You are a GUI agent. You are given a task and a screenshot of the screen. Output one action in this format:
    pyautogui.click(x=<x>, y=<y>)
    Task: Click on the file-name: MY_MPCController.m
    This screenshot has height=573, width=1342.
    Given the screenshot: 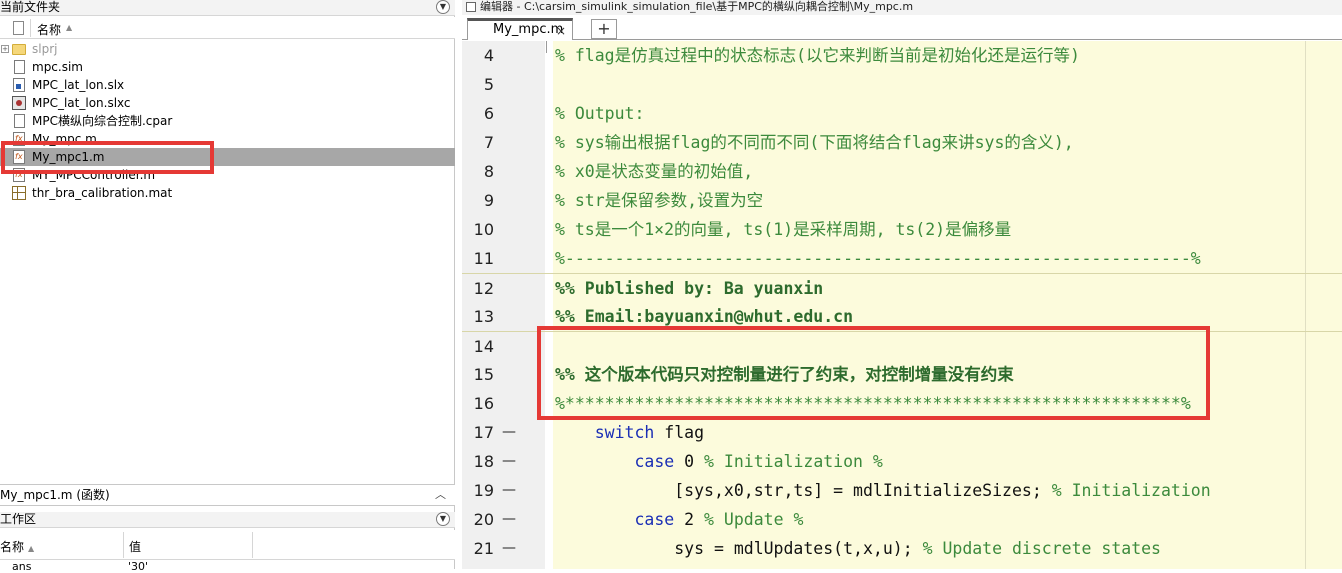 What is the action you would take?
    pyautogui.click(x=94, y=175)
    